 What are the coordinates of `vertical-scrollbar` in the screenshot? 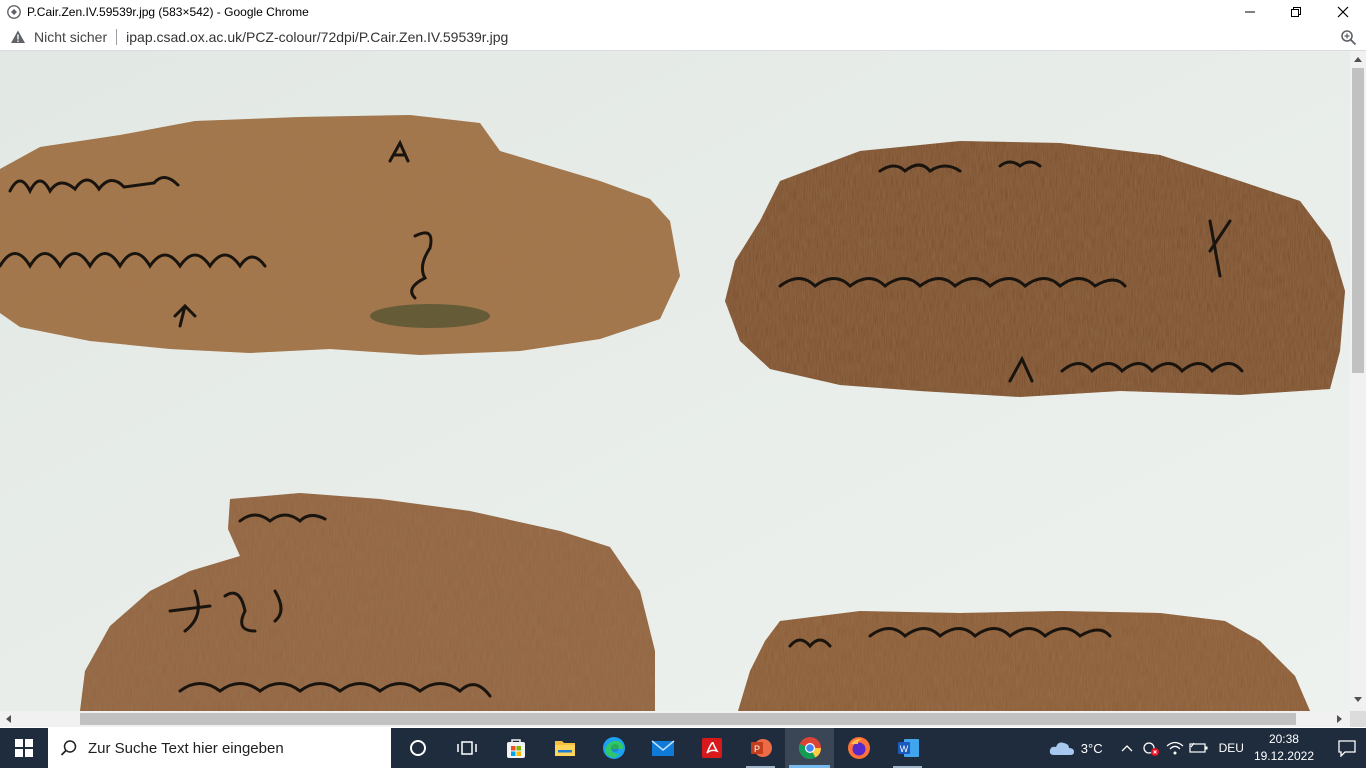 It's located at (1358, 381).